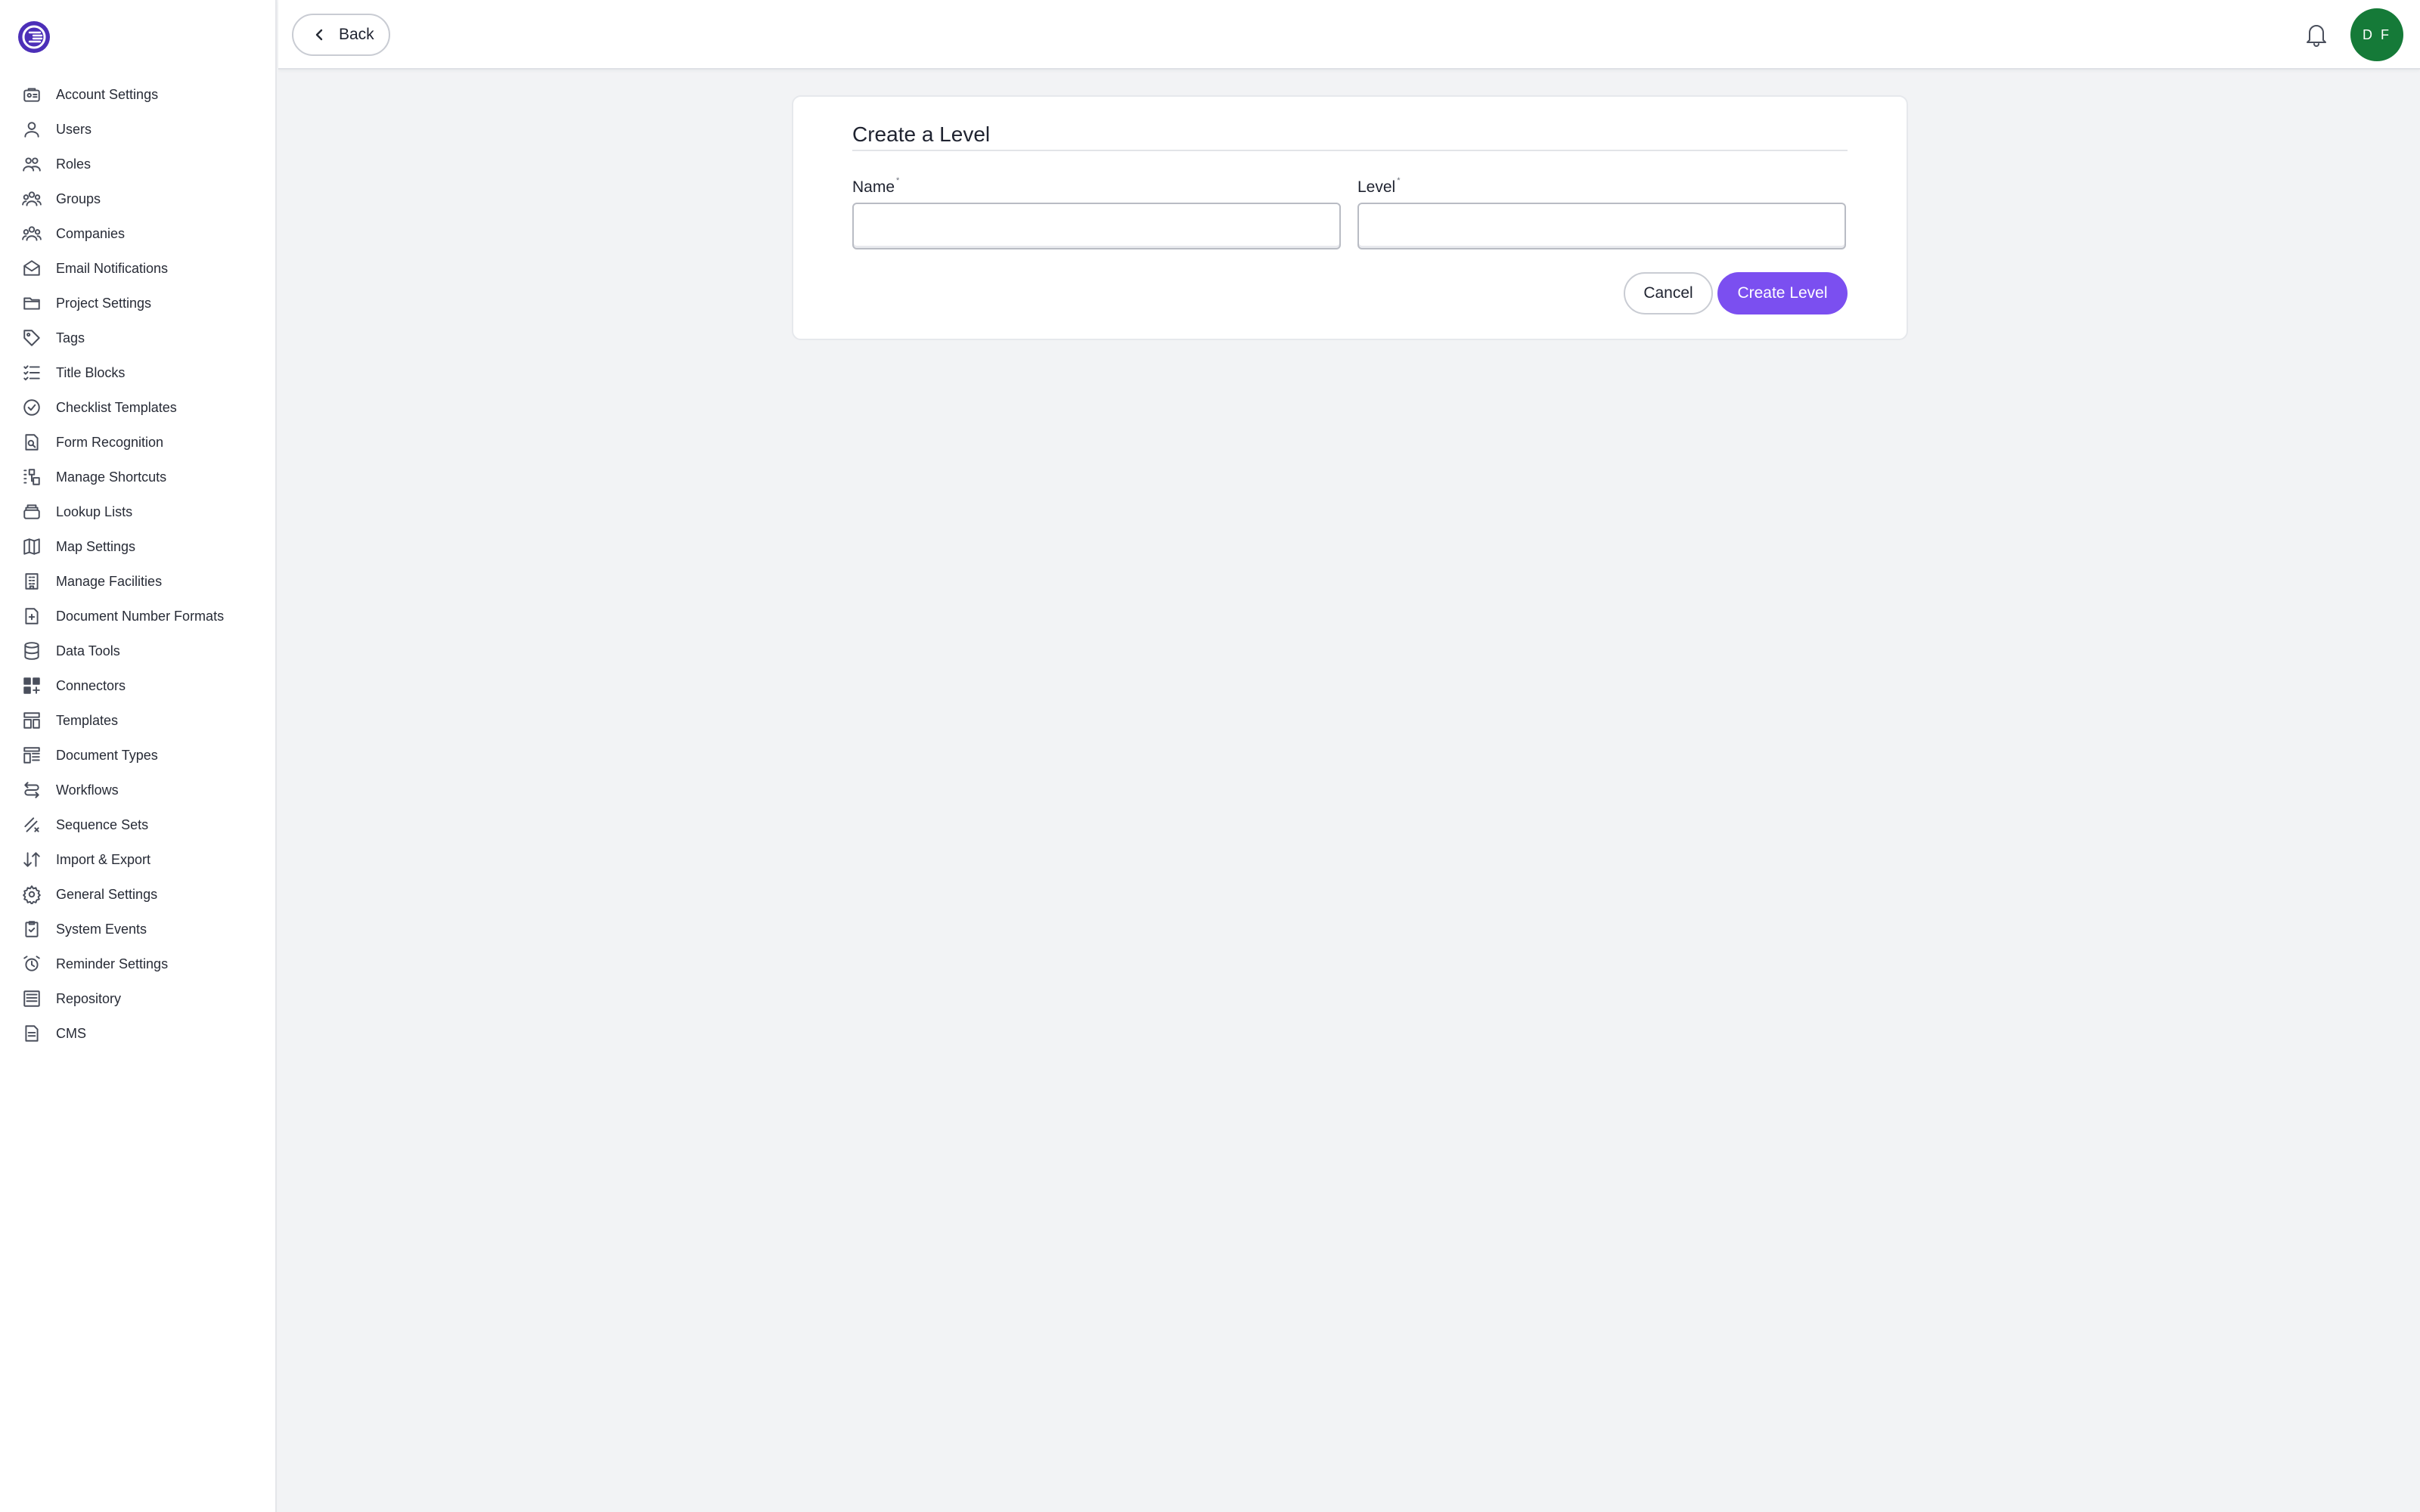 This screenshot has width=2420, height=1512. What do you see at coordinates (31, 616) in the screenshot?
I see `document-number-icon` at bounding box center [31, 616].